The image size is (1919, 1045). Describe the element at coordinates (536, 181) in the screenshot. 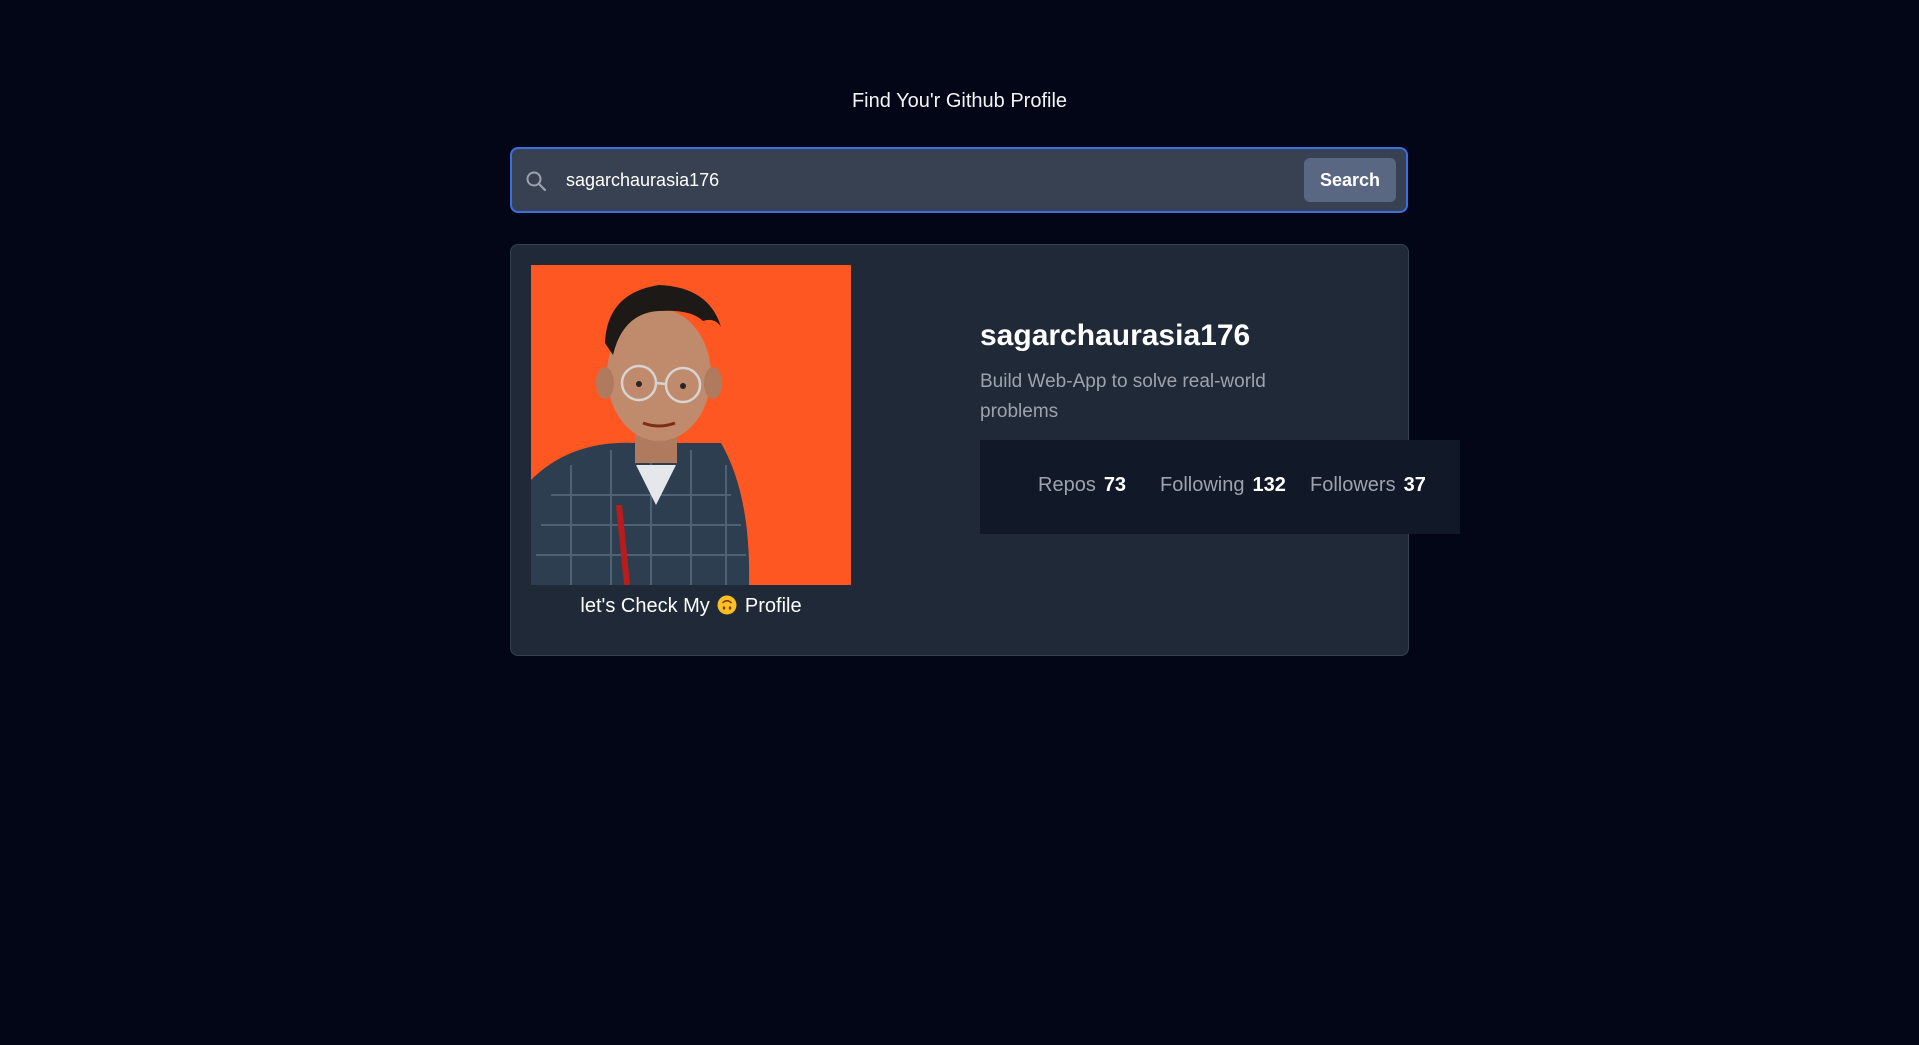

I see `search-icon` at that location.